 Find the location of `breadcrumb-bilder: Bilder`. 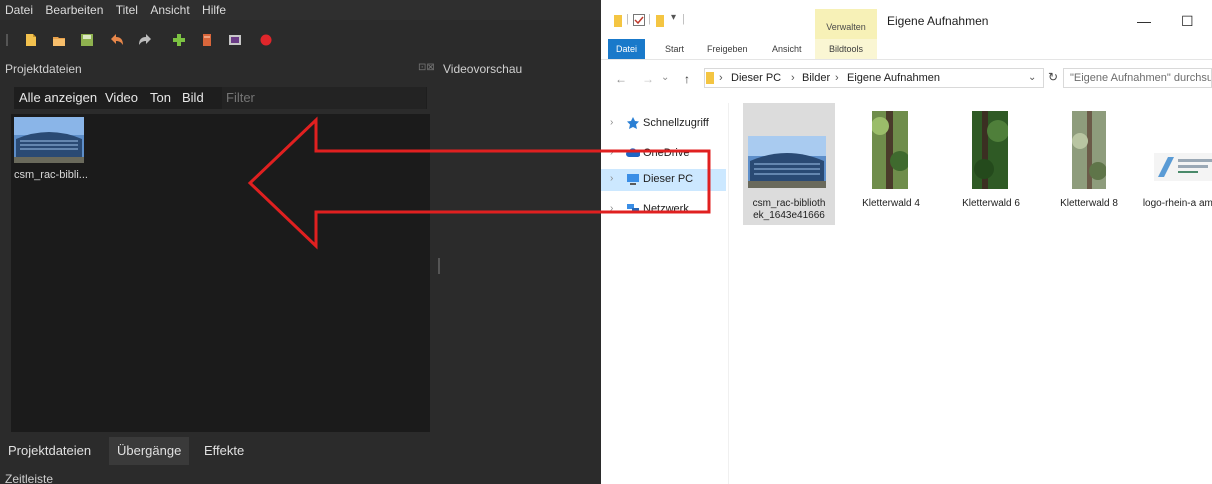

breadcrumb-bilder: Bilder is located at coordinates (816, 78).